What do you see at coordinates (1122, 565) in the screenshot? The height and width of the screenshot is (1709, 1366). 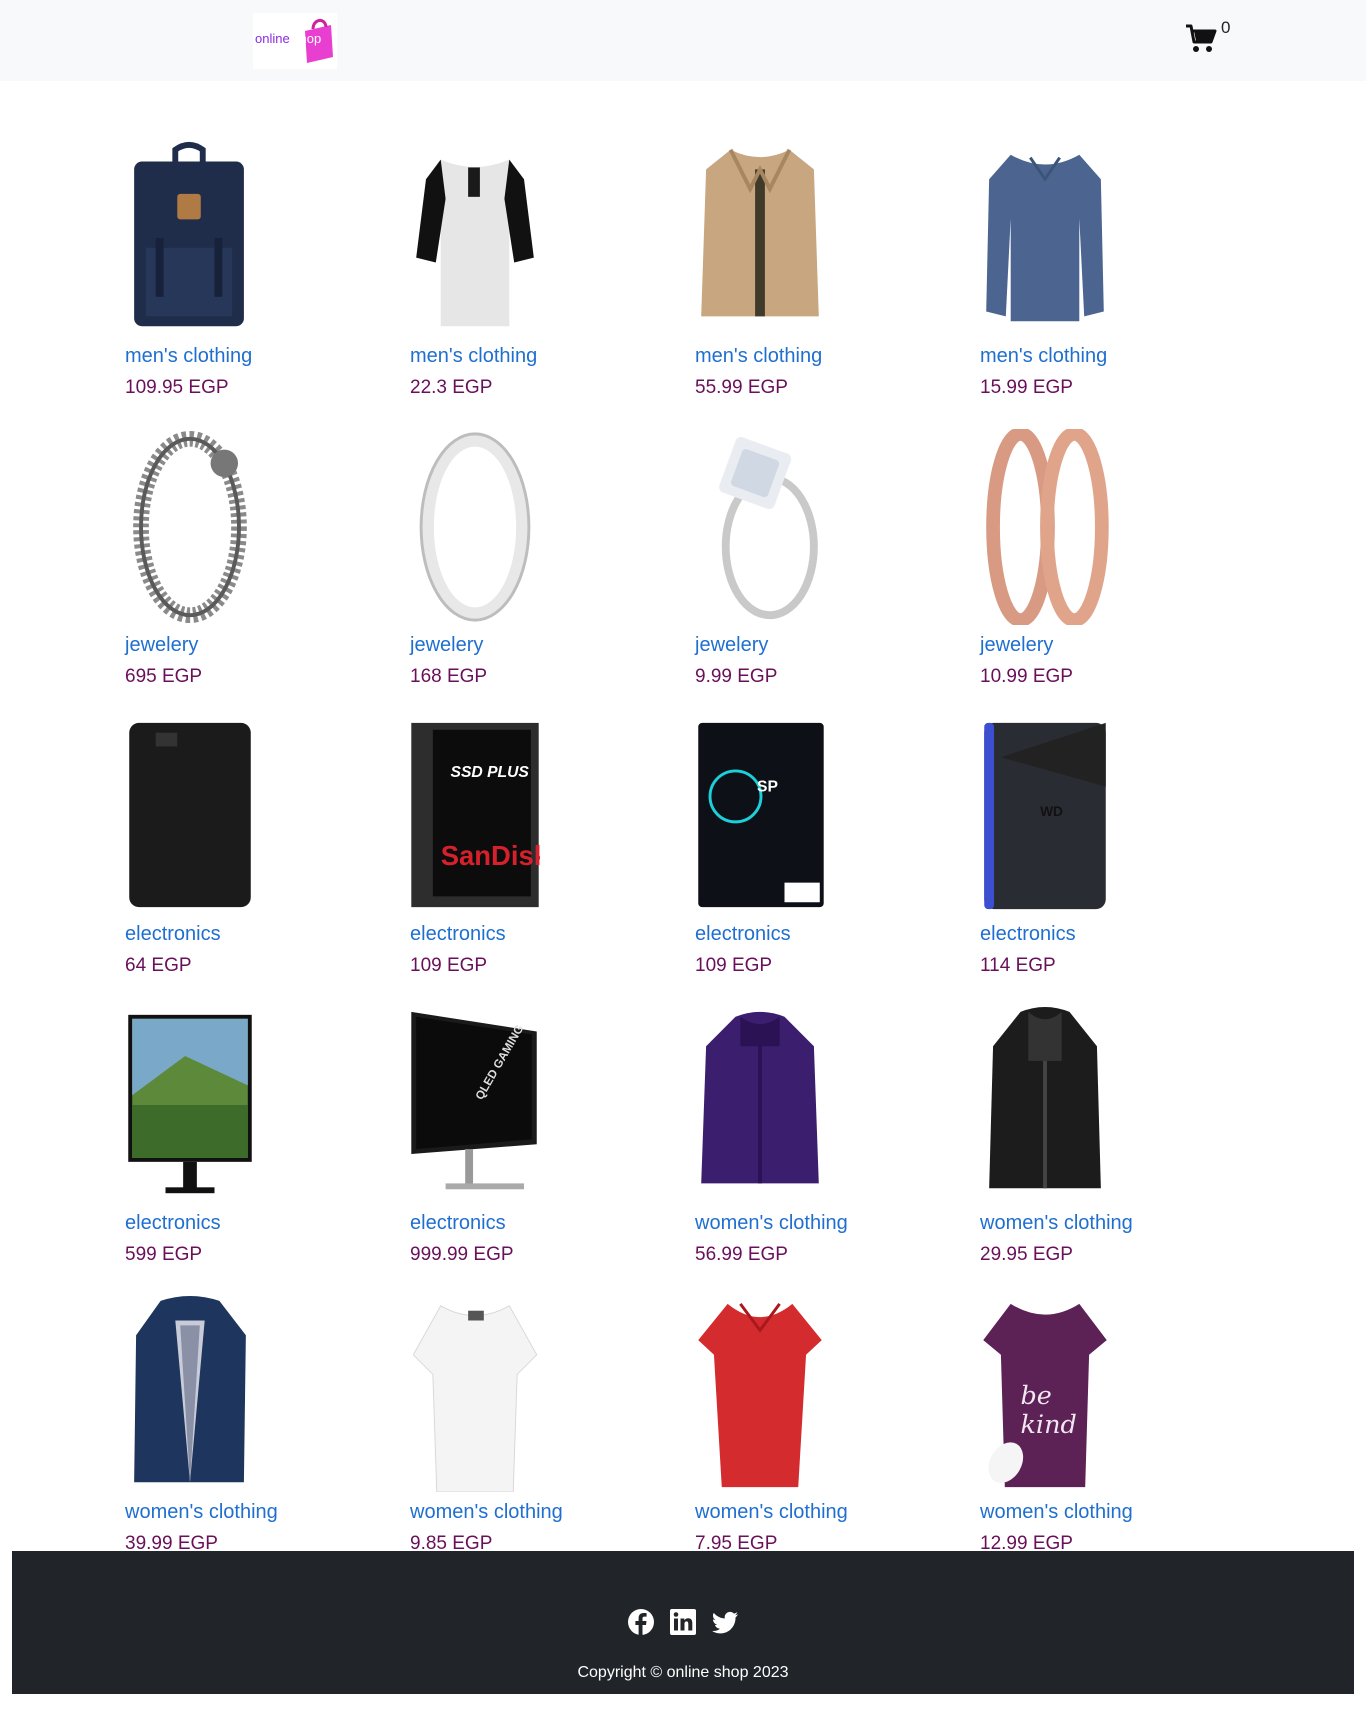 I see `product-card: jewelery 10.99 EGP` at bounding box center [1122, 565].